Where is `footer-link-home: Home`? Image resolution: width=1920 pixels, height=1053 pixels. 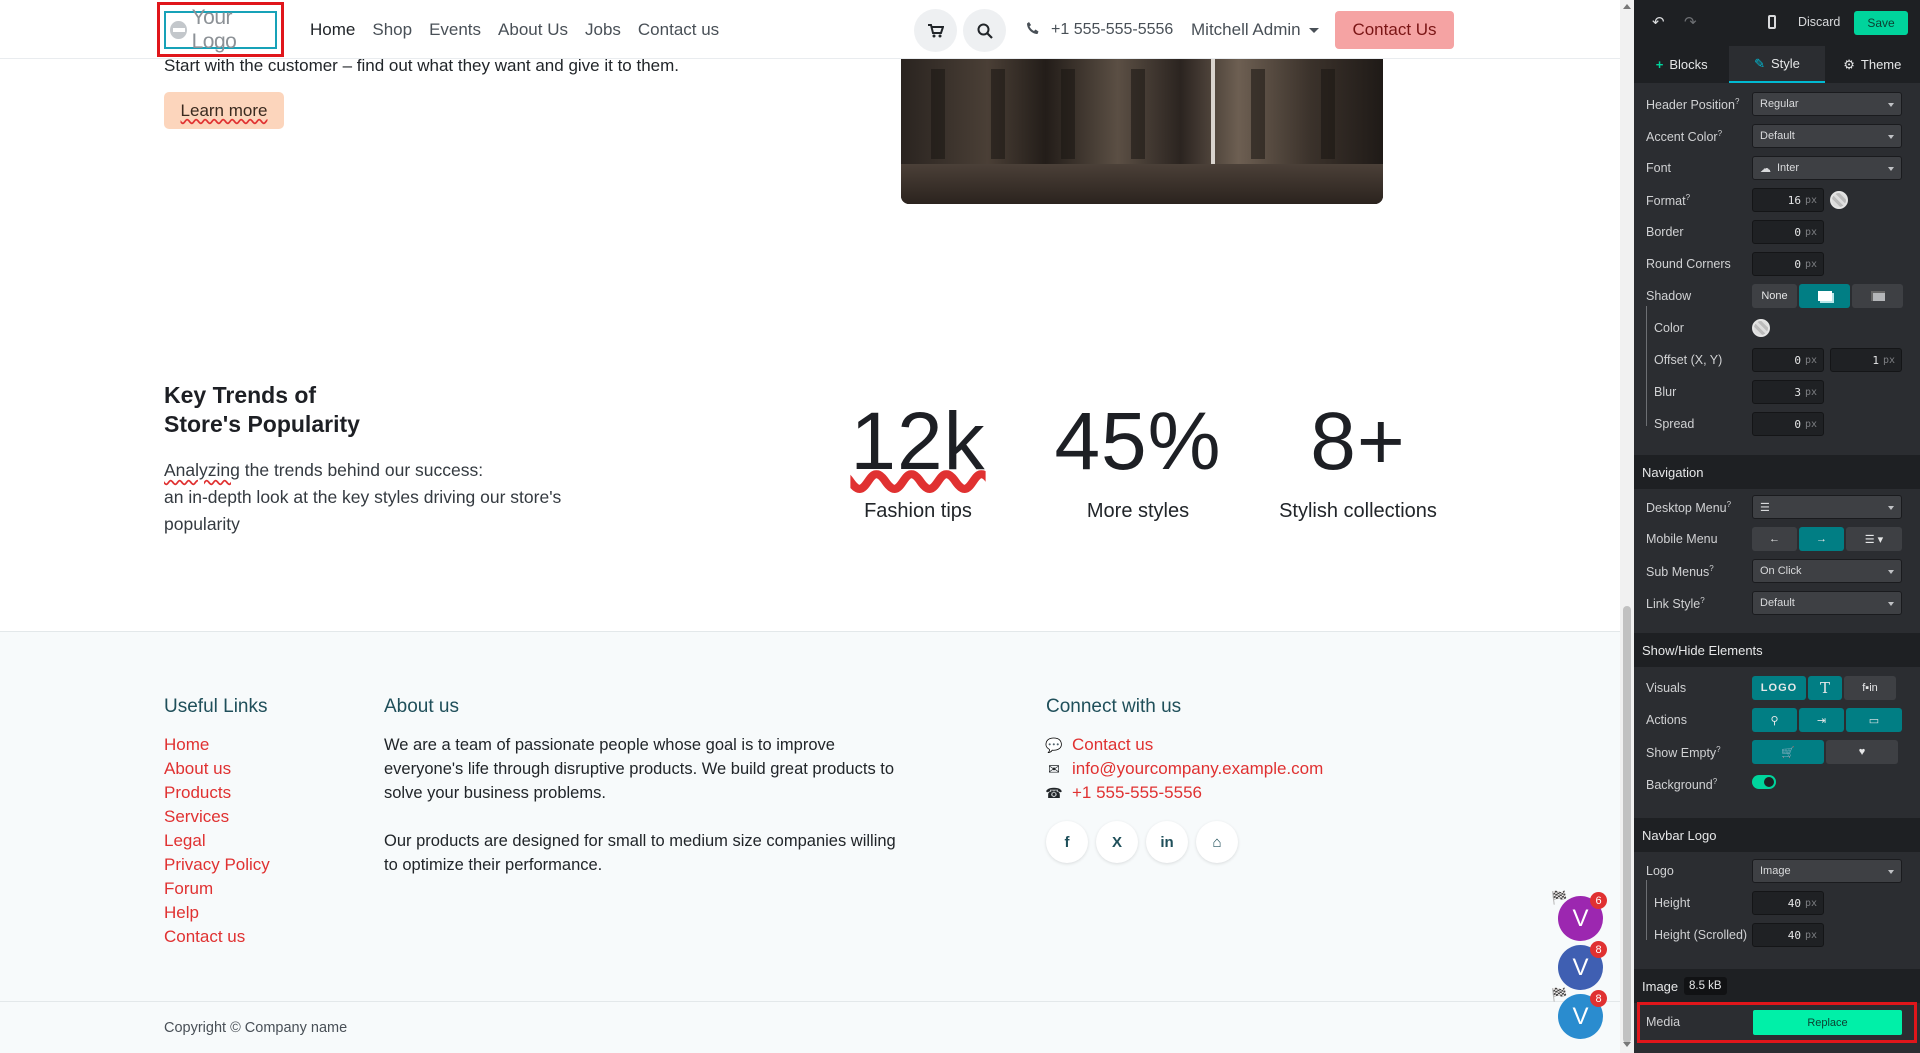 footer-link-home: Home is located at coordinates (217, 745).